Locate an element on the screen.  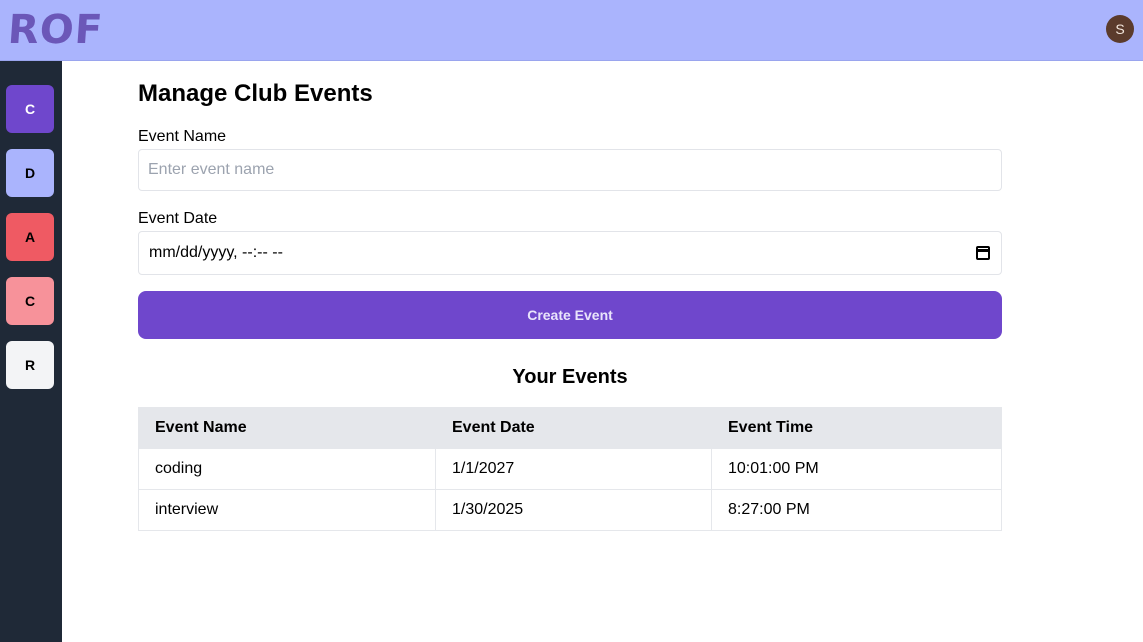
events-heading: Your Events is located at coordinates (570, 377).